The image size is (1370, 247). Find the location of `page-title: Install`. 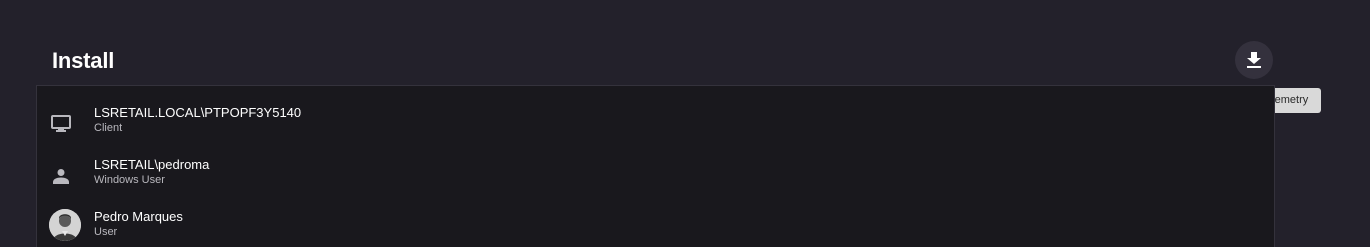

page-title: Install is located at coordinates (83, 60).